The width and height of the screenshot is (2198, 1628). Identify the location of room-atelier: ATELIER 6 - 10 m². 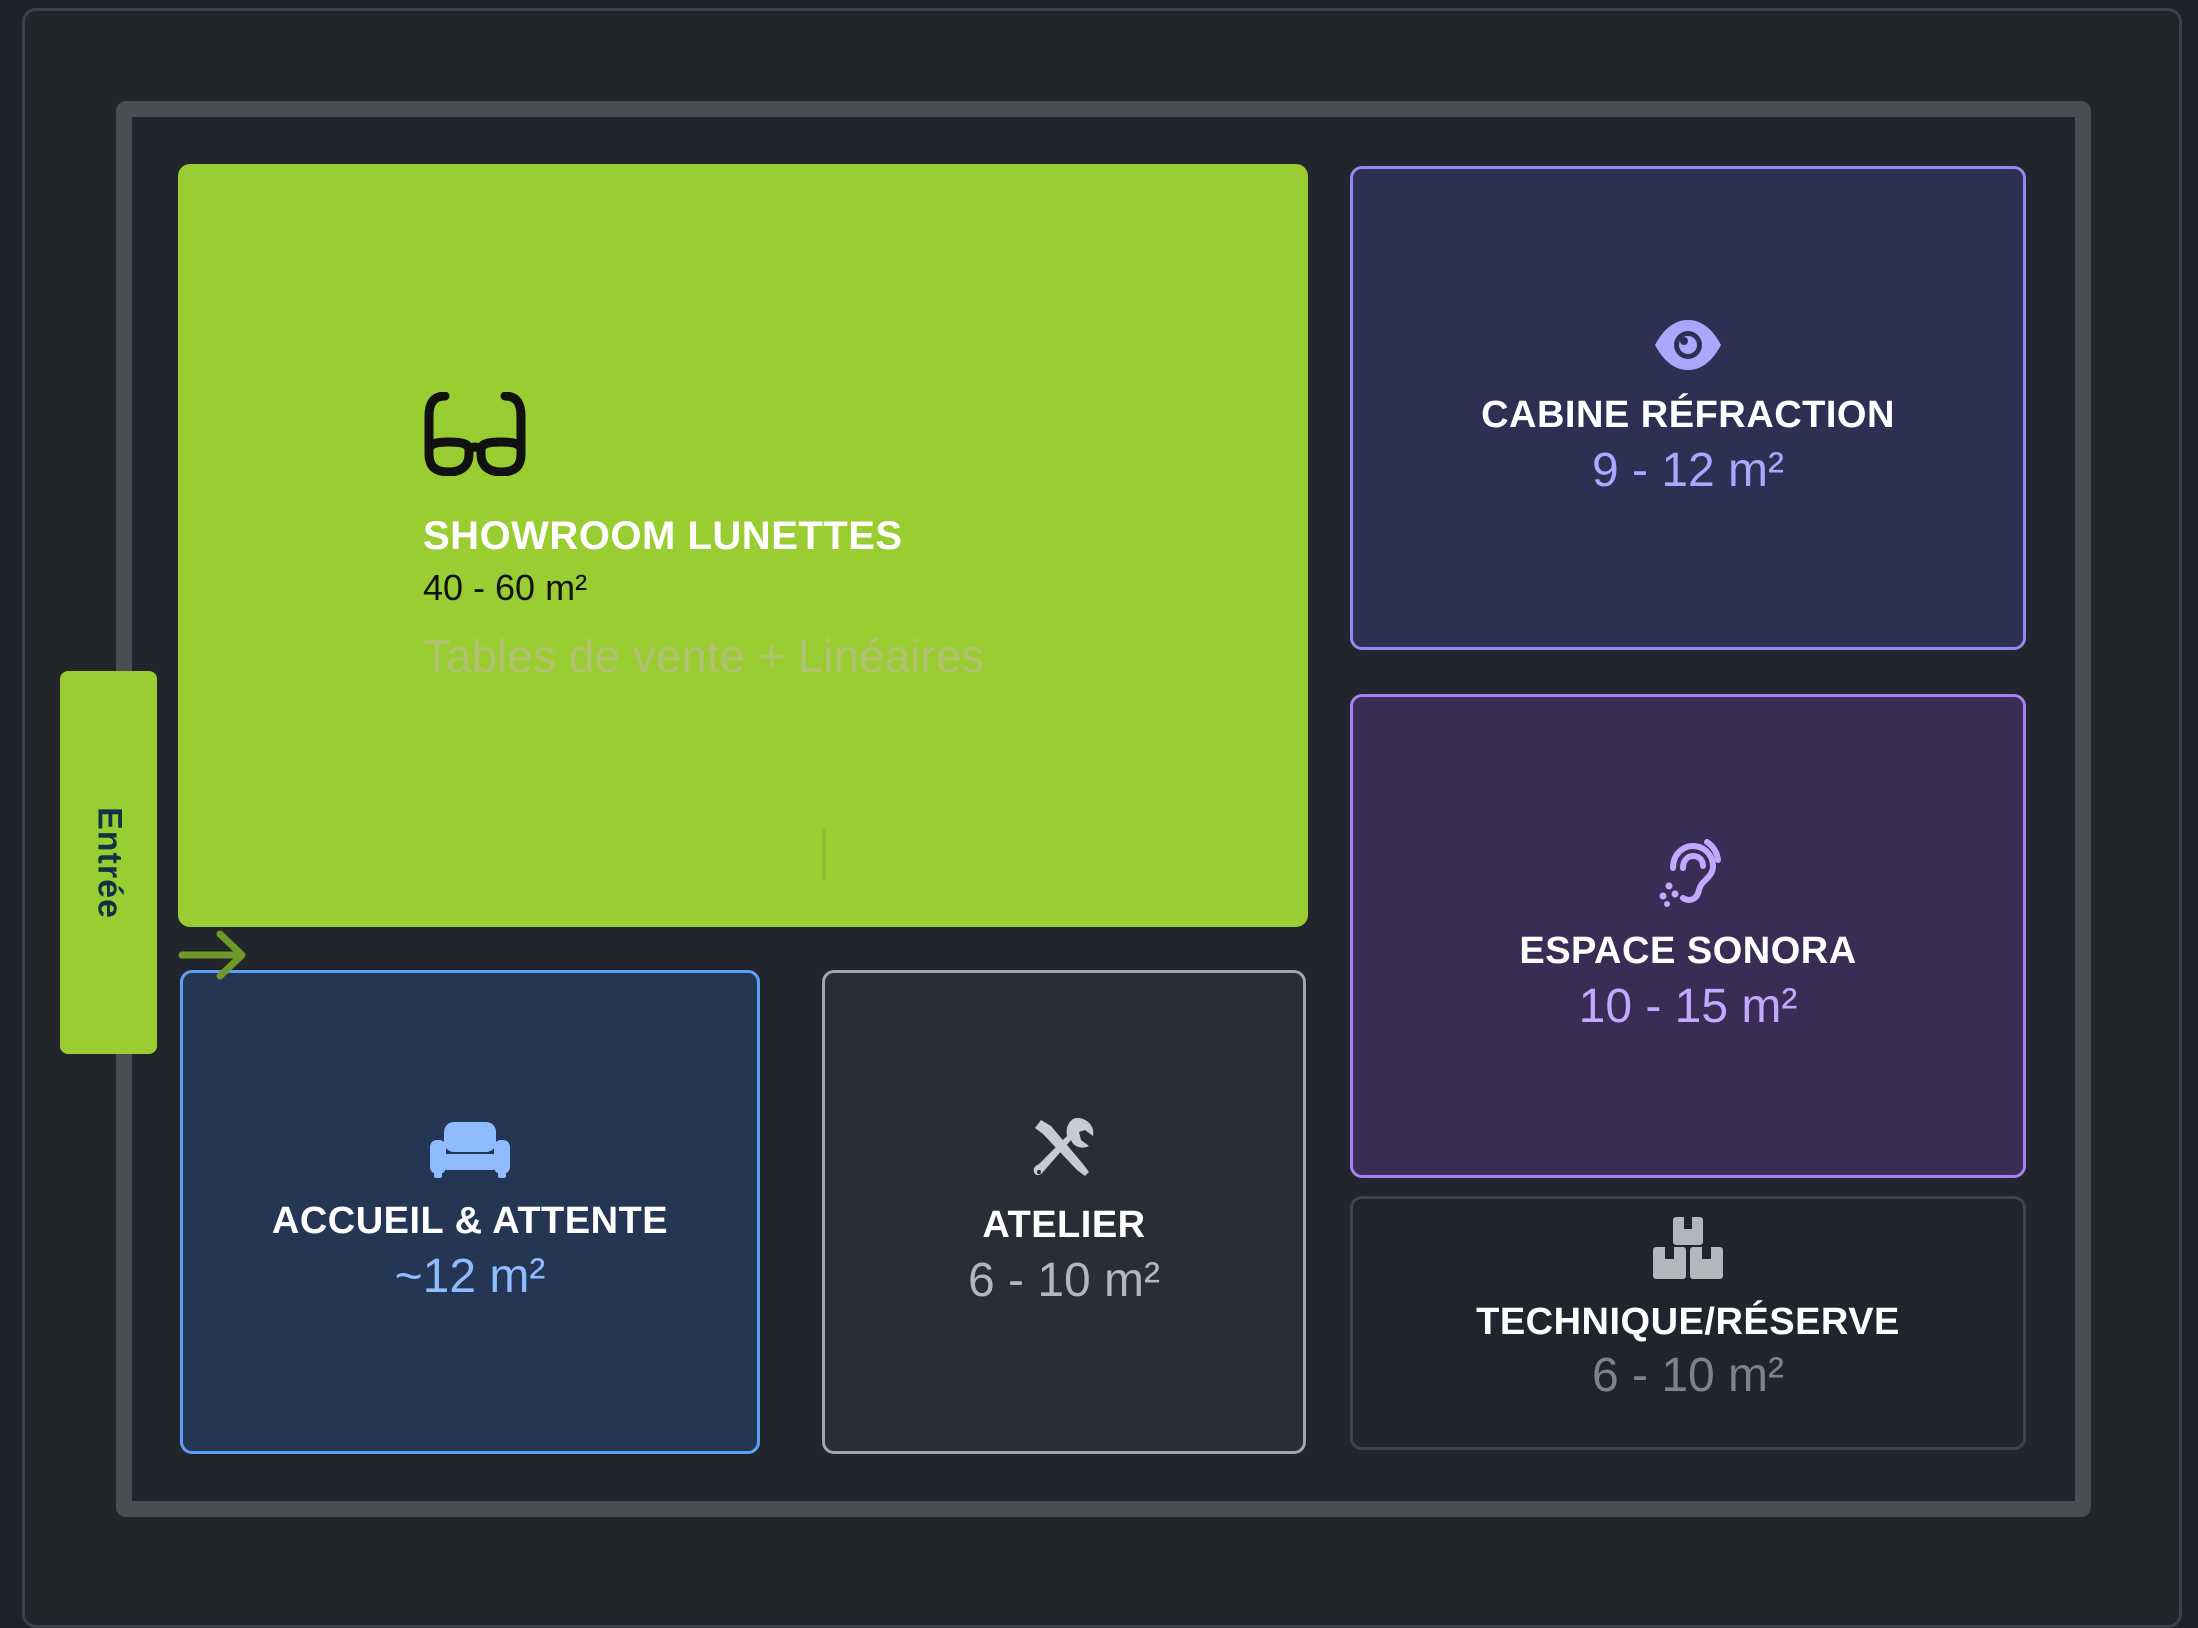
(1064, 1212).